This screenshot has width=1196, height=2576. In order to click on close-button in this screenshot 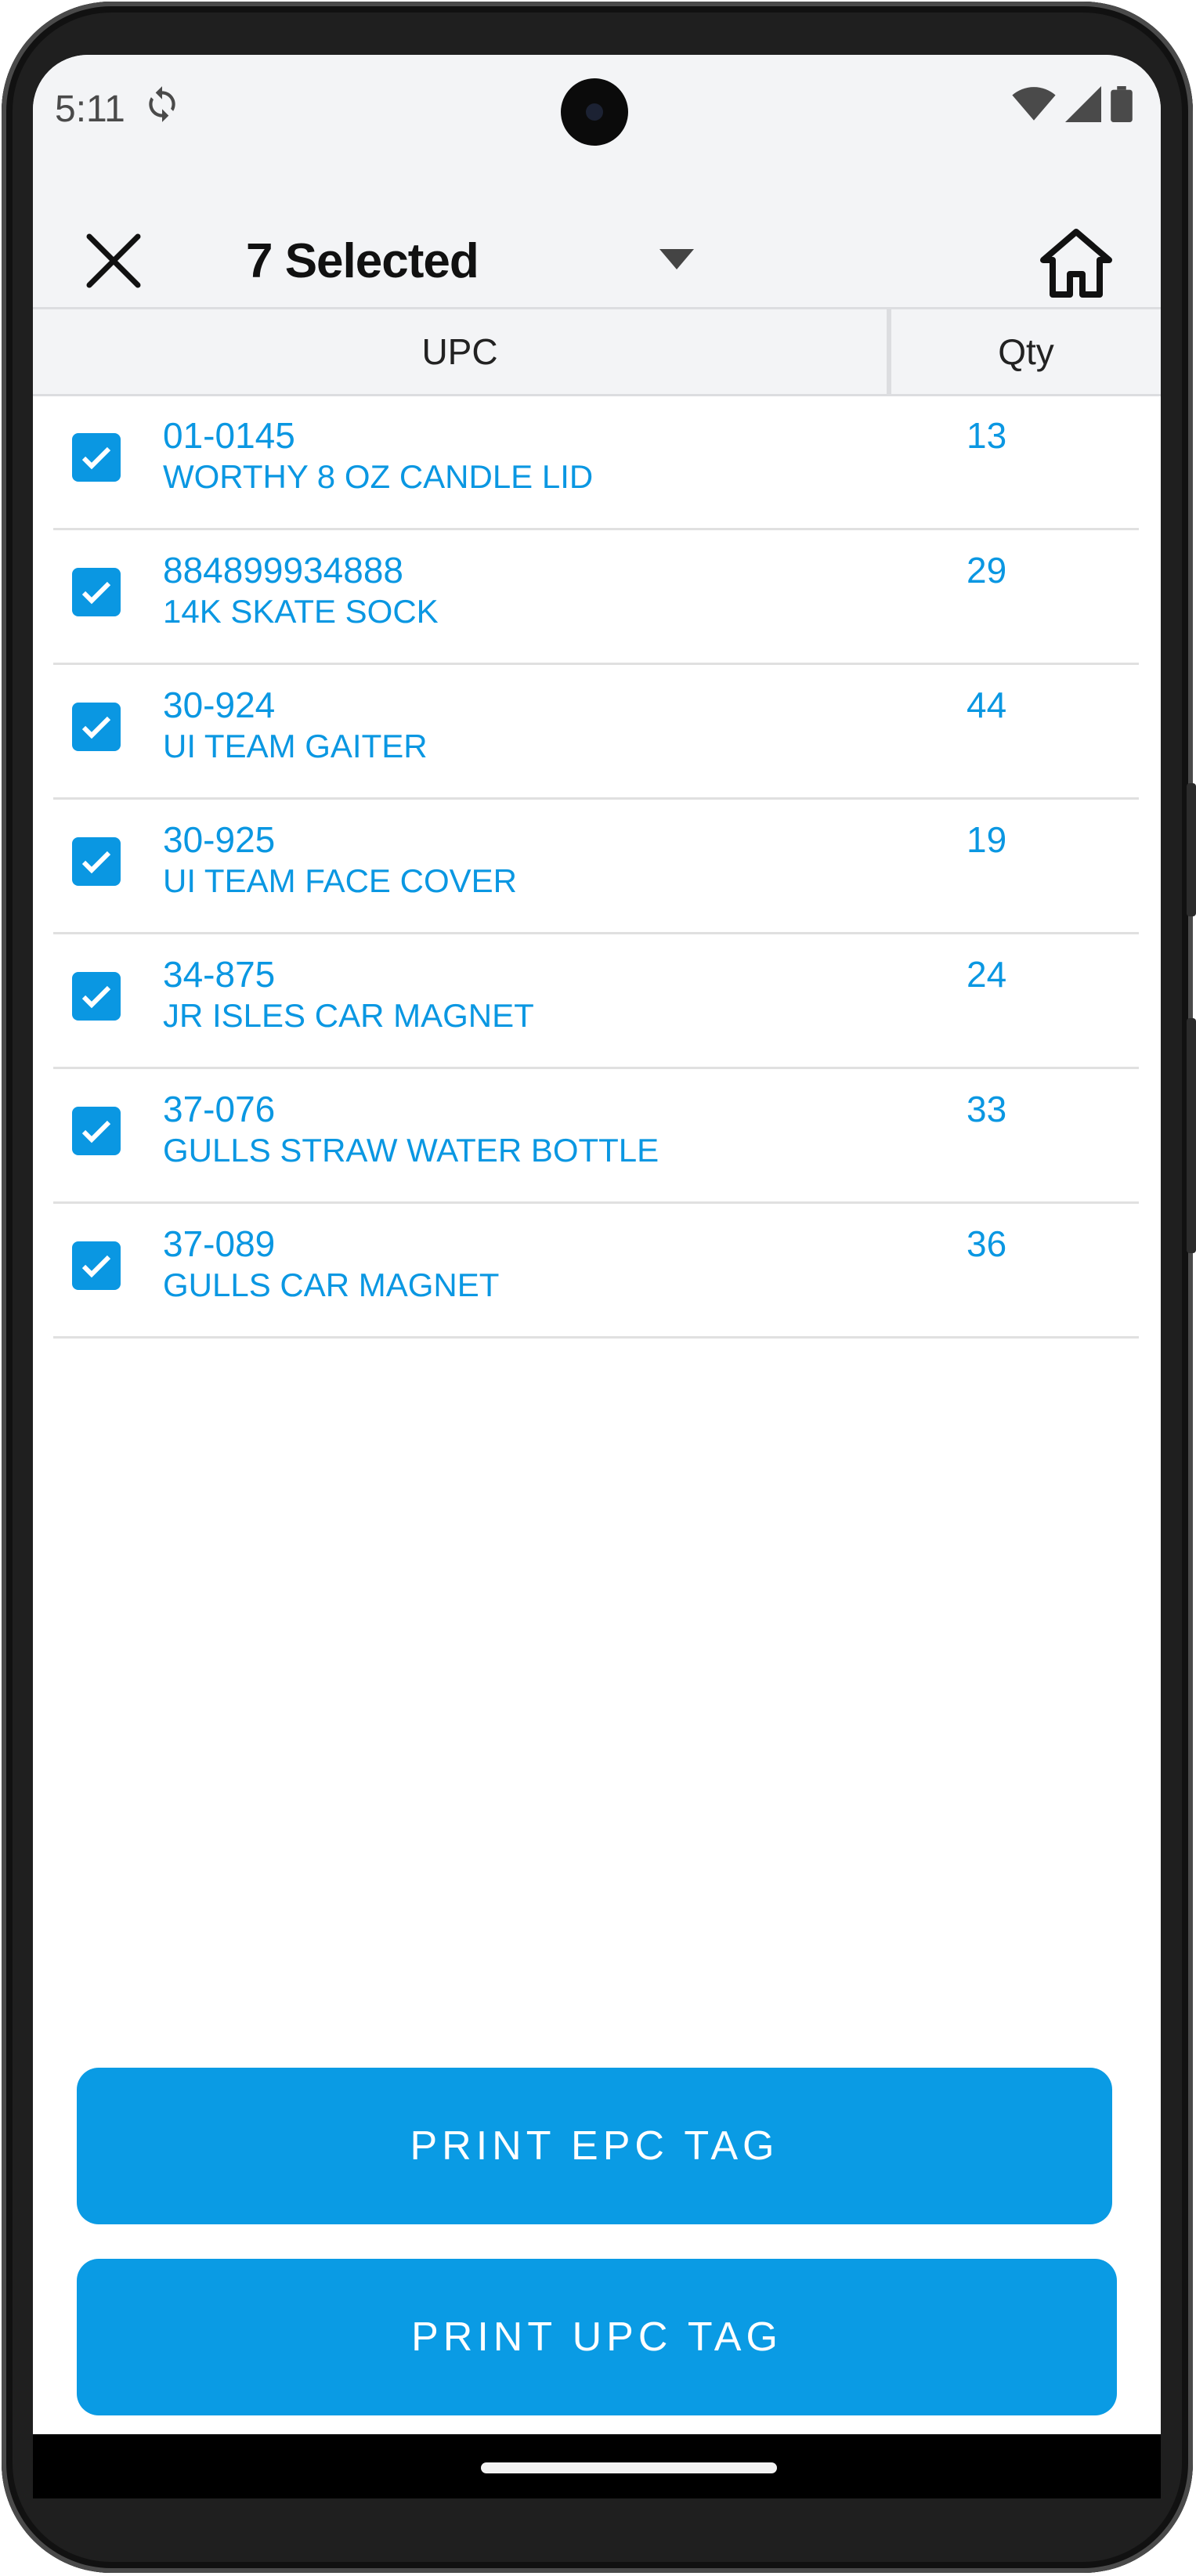, I will do `click(113, 260)`.